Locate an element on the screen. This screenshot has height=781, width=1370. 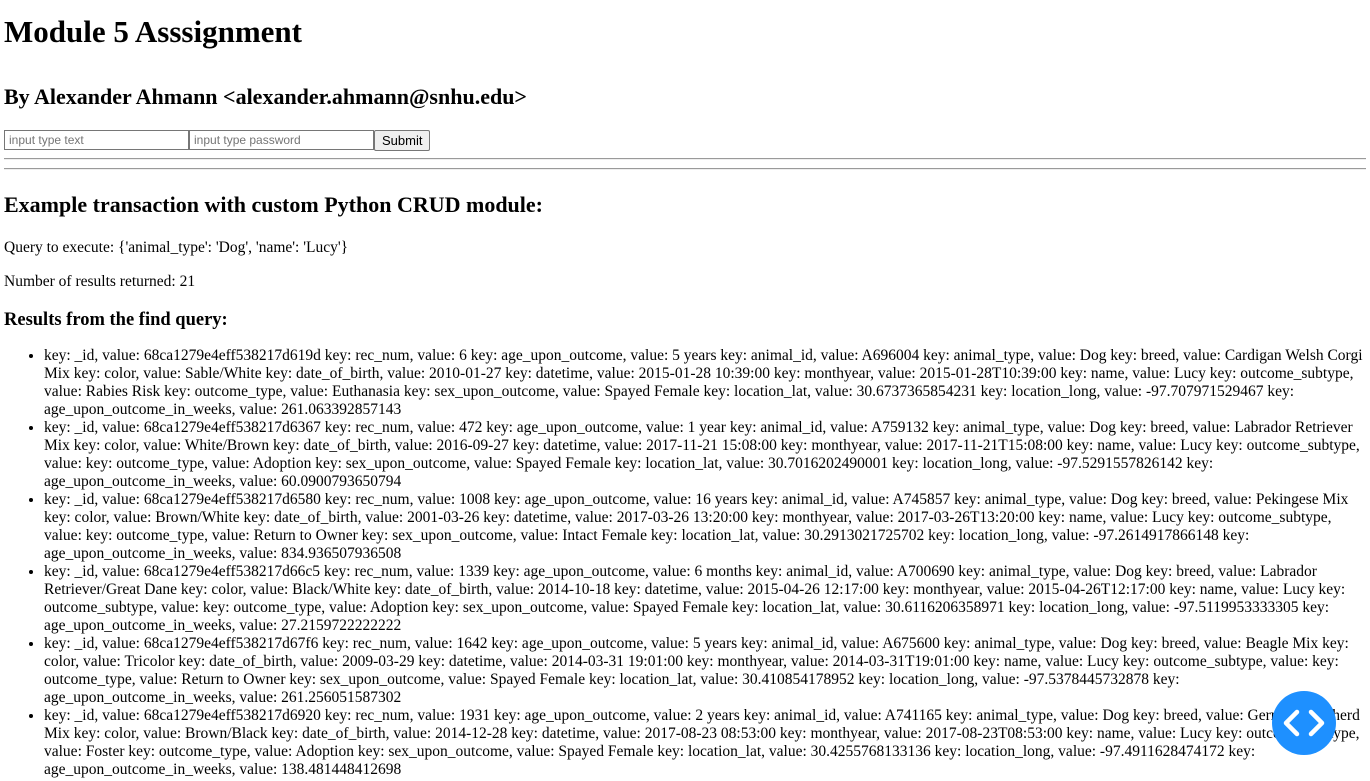
login-form: Submit is located at coordinates (685, 140).